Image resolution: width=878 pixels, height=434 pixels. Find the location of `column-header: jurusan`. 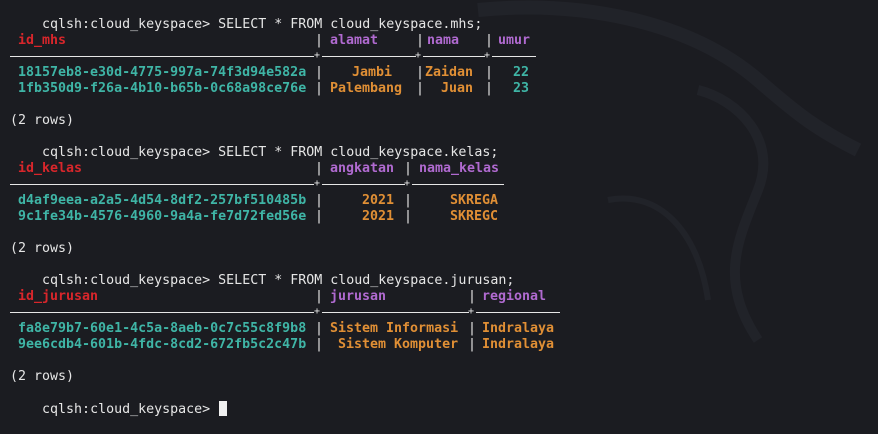

column-header: jurusan is located at coordinates (358, 296).